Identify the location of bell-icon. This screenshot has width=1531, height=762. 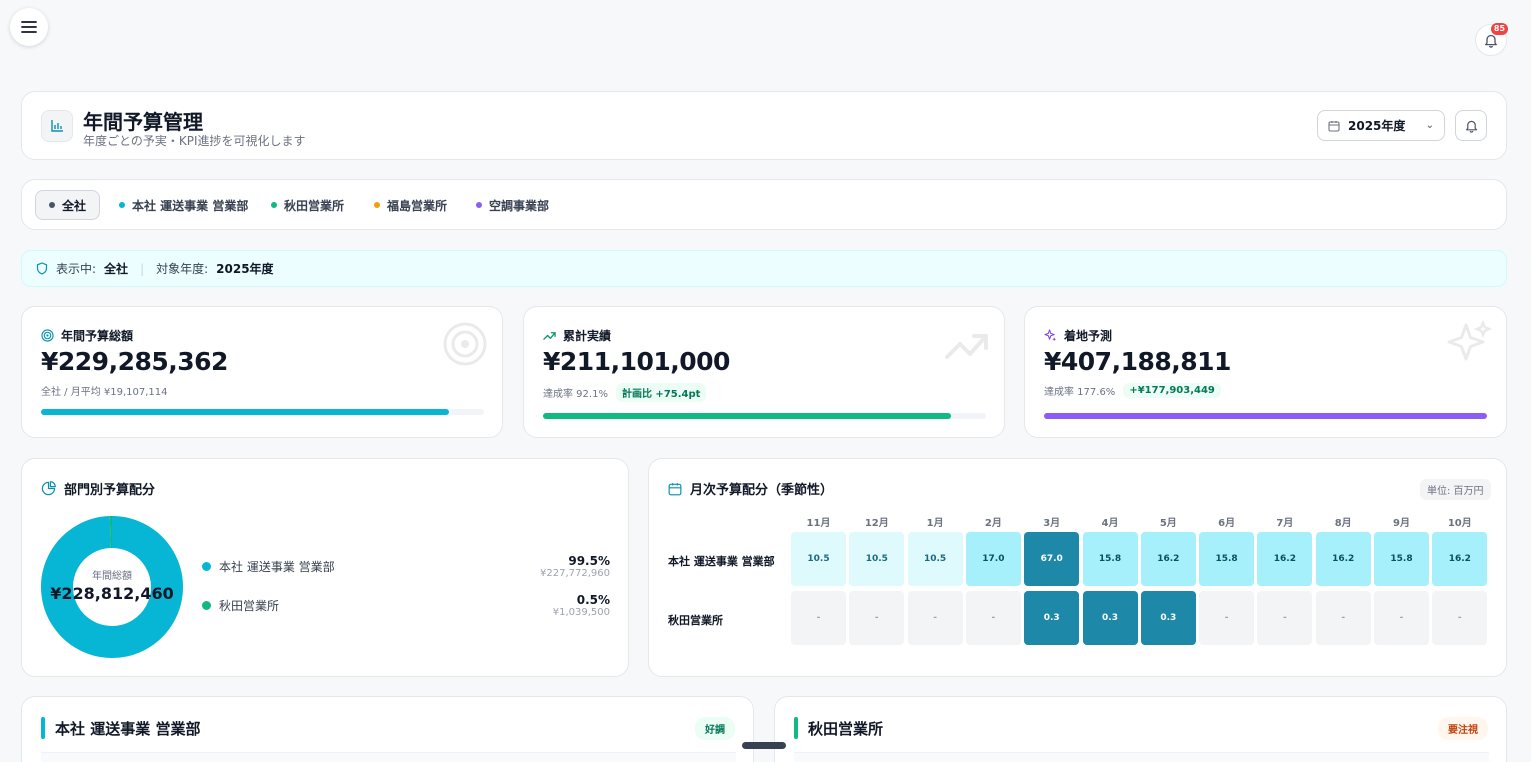
(1471, 126).